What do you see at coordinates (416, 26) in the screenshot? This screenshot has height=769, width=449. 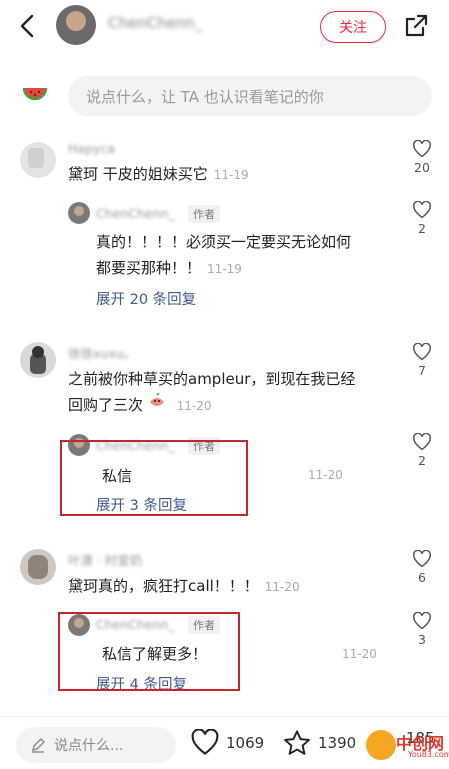 I see `share-icon` at bounding box center [416, 26].